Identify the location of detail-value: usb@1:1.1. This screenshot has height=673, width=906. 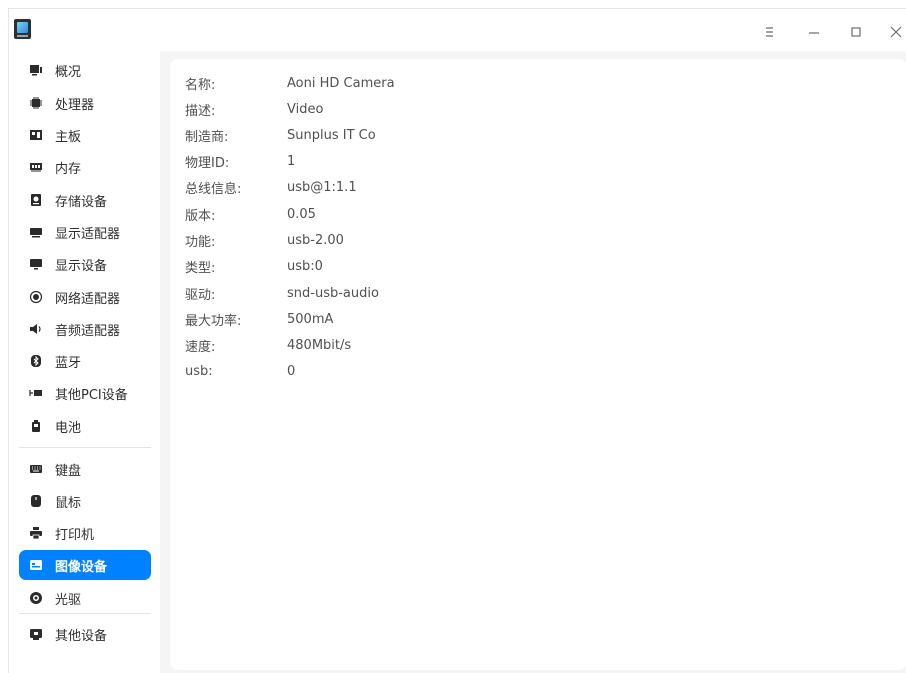
(322, 187).